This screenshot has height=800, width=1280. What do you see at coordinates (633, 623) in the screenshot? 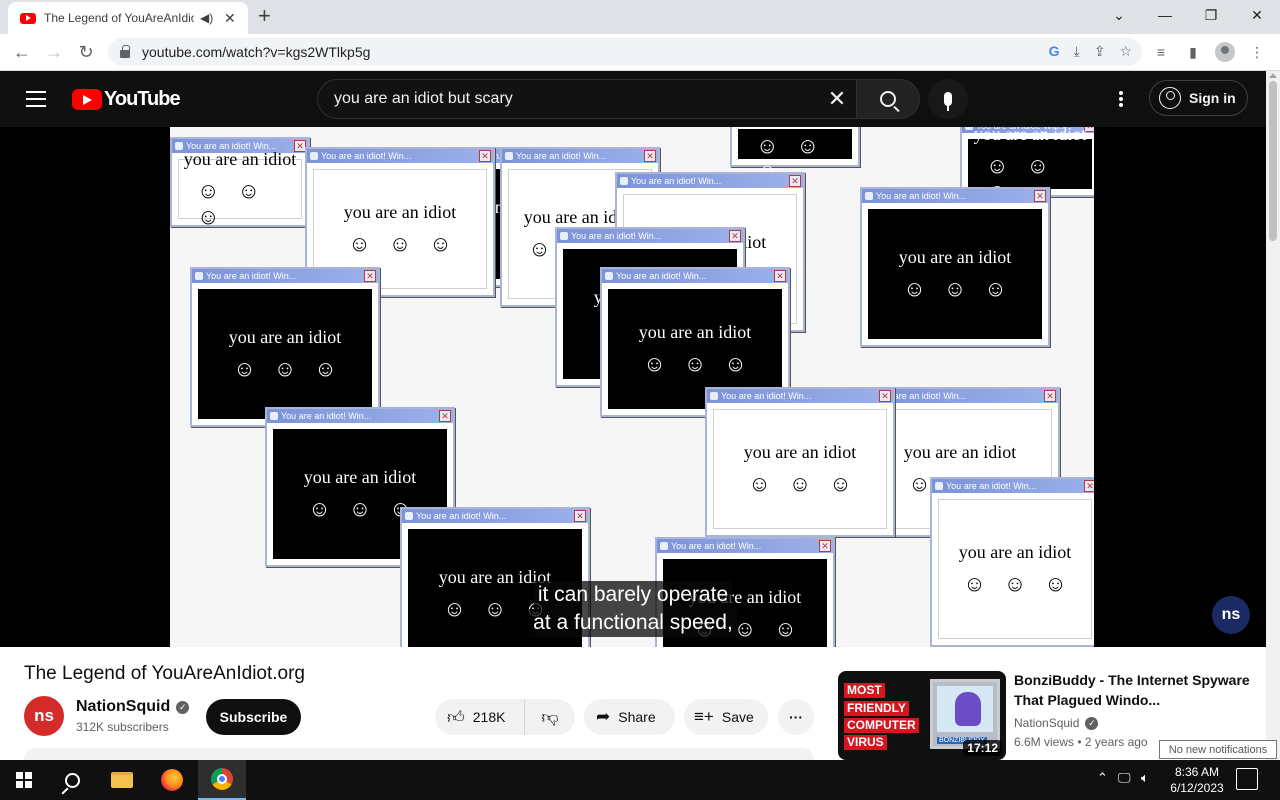
I see `subtitle-line-2: at a functional speed,` at bounding box center [633, 623].